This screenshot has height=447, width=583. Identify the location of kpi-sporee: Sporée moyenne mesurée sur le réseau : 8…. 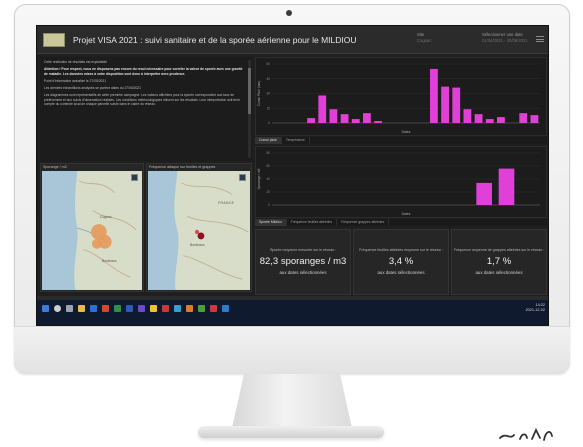
(303, 262).